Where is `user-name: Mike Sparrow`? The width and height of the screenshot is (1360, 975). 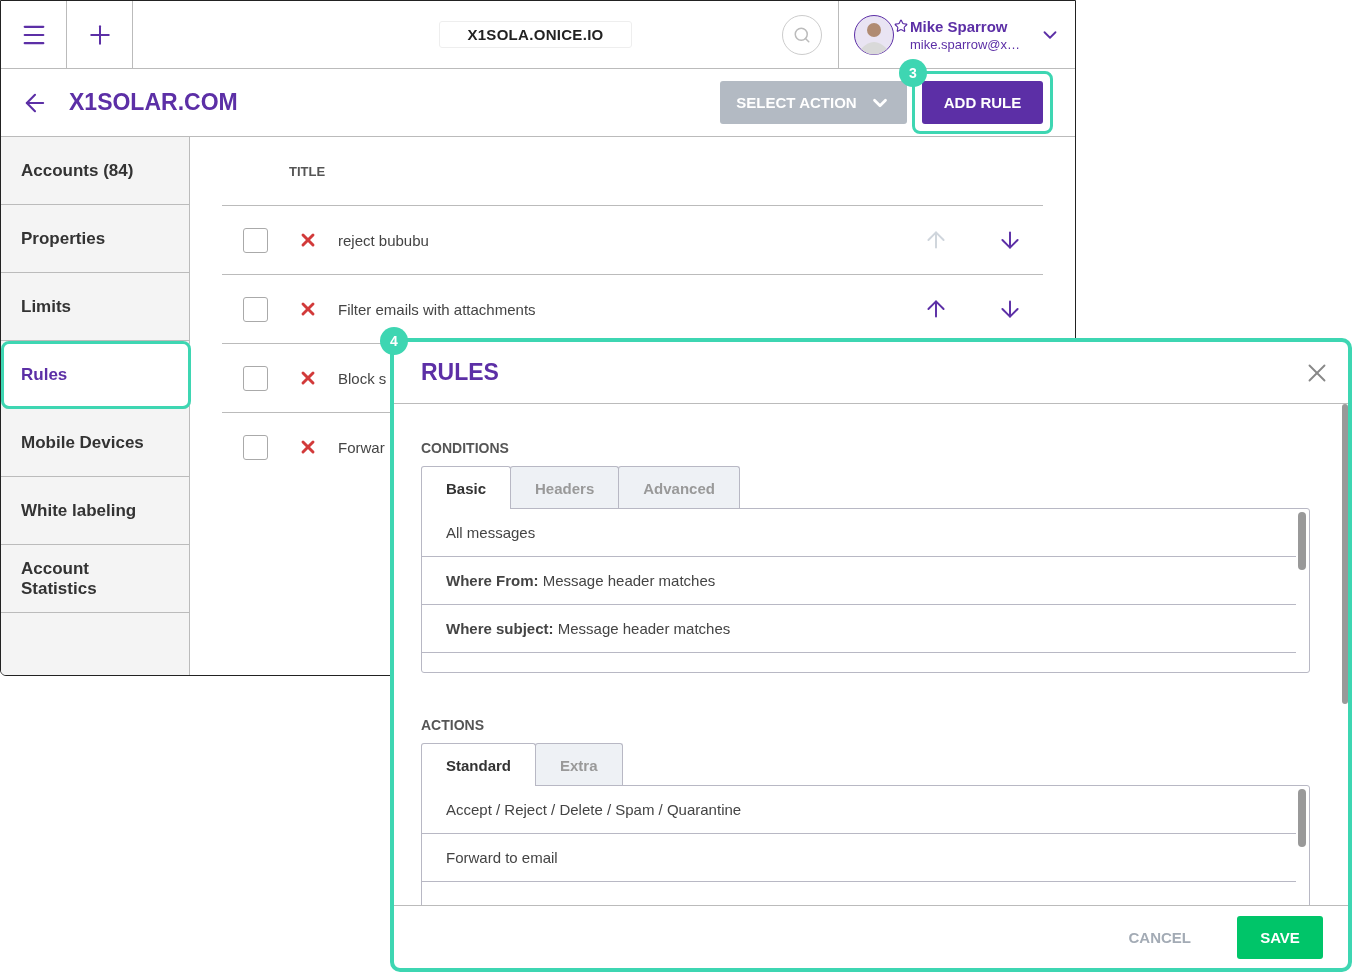
user-name: Mike Sparrow is located at coordinates (959, 26).